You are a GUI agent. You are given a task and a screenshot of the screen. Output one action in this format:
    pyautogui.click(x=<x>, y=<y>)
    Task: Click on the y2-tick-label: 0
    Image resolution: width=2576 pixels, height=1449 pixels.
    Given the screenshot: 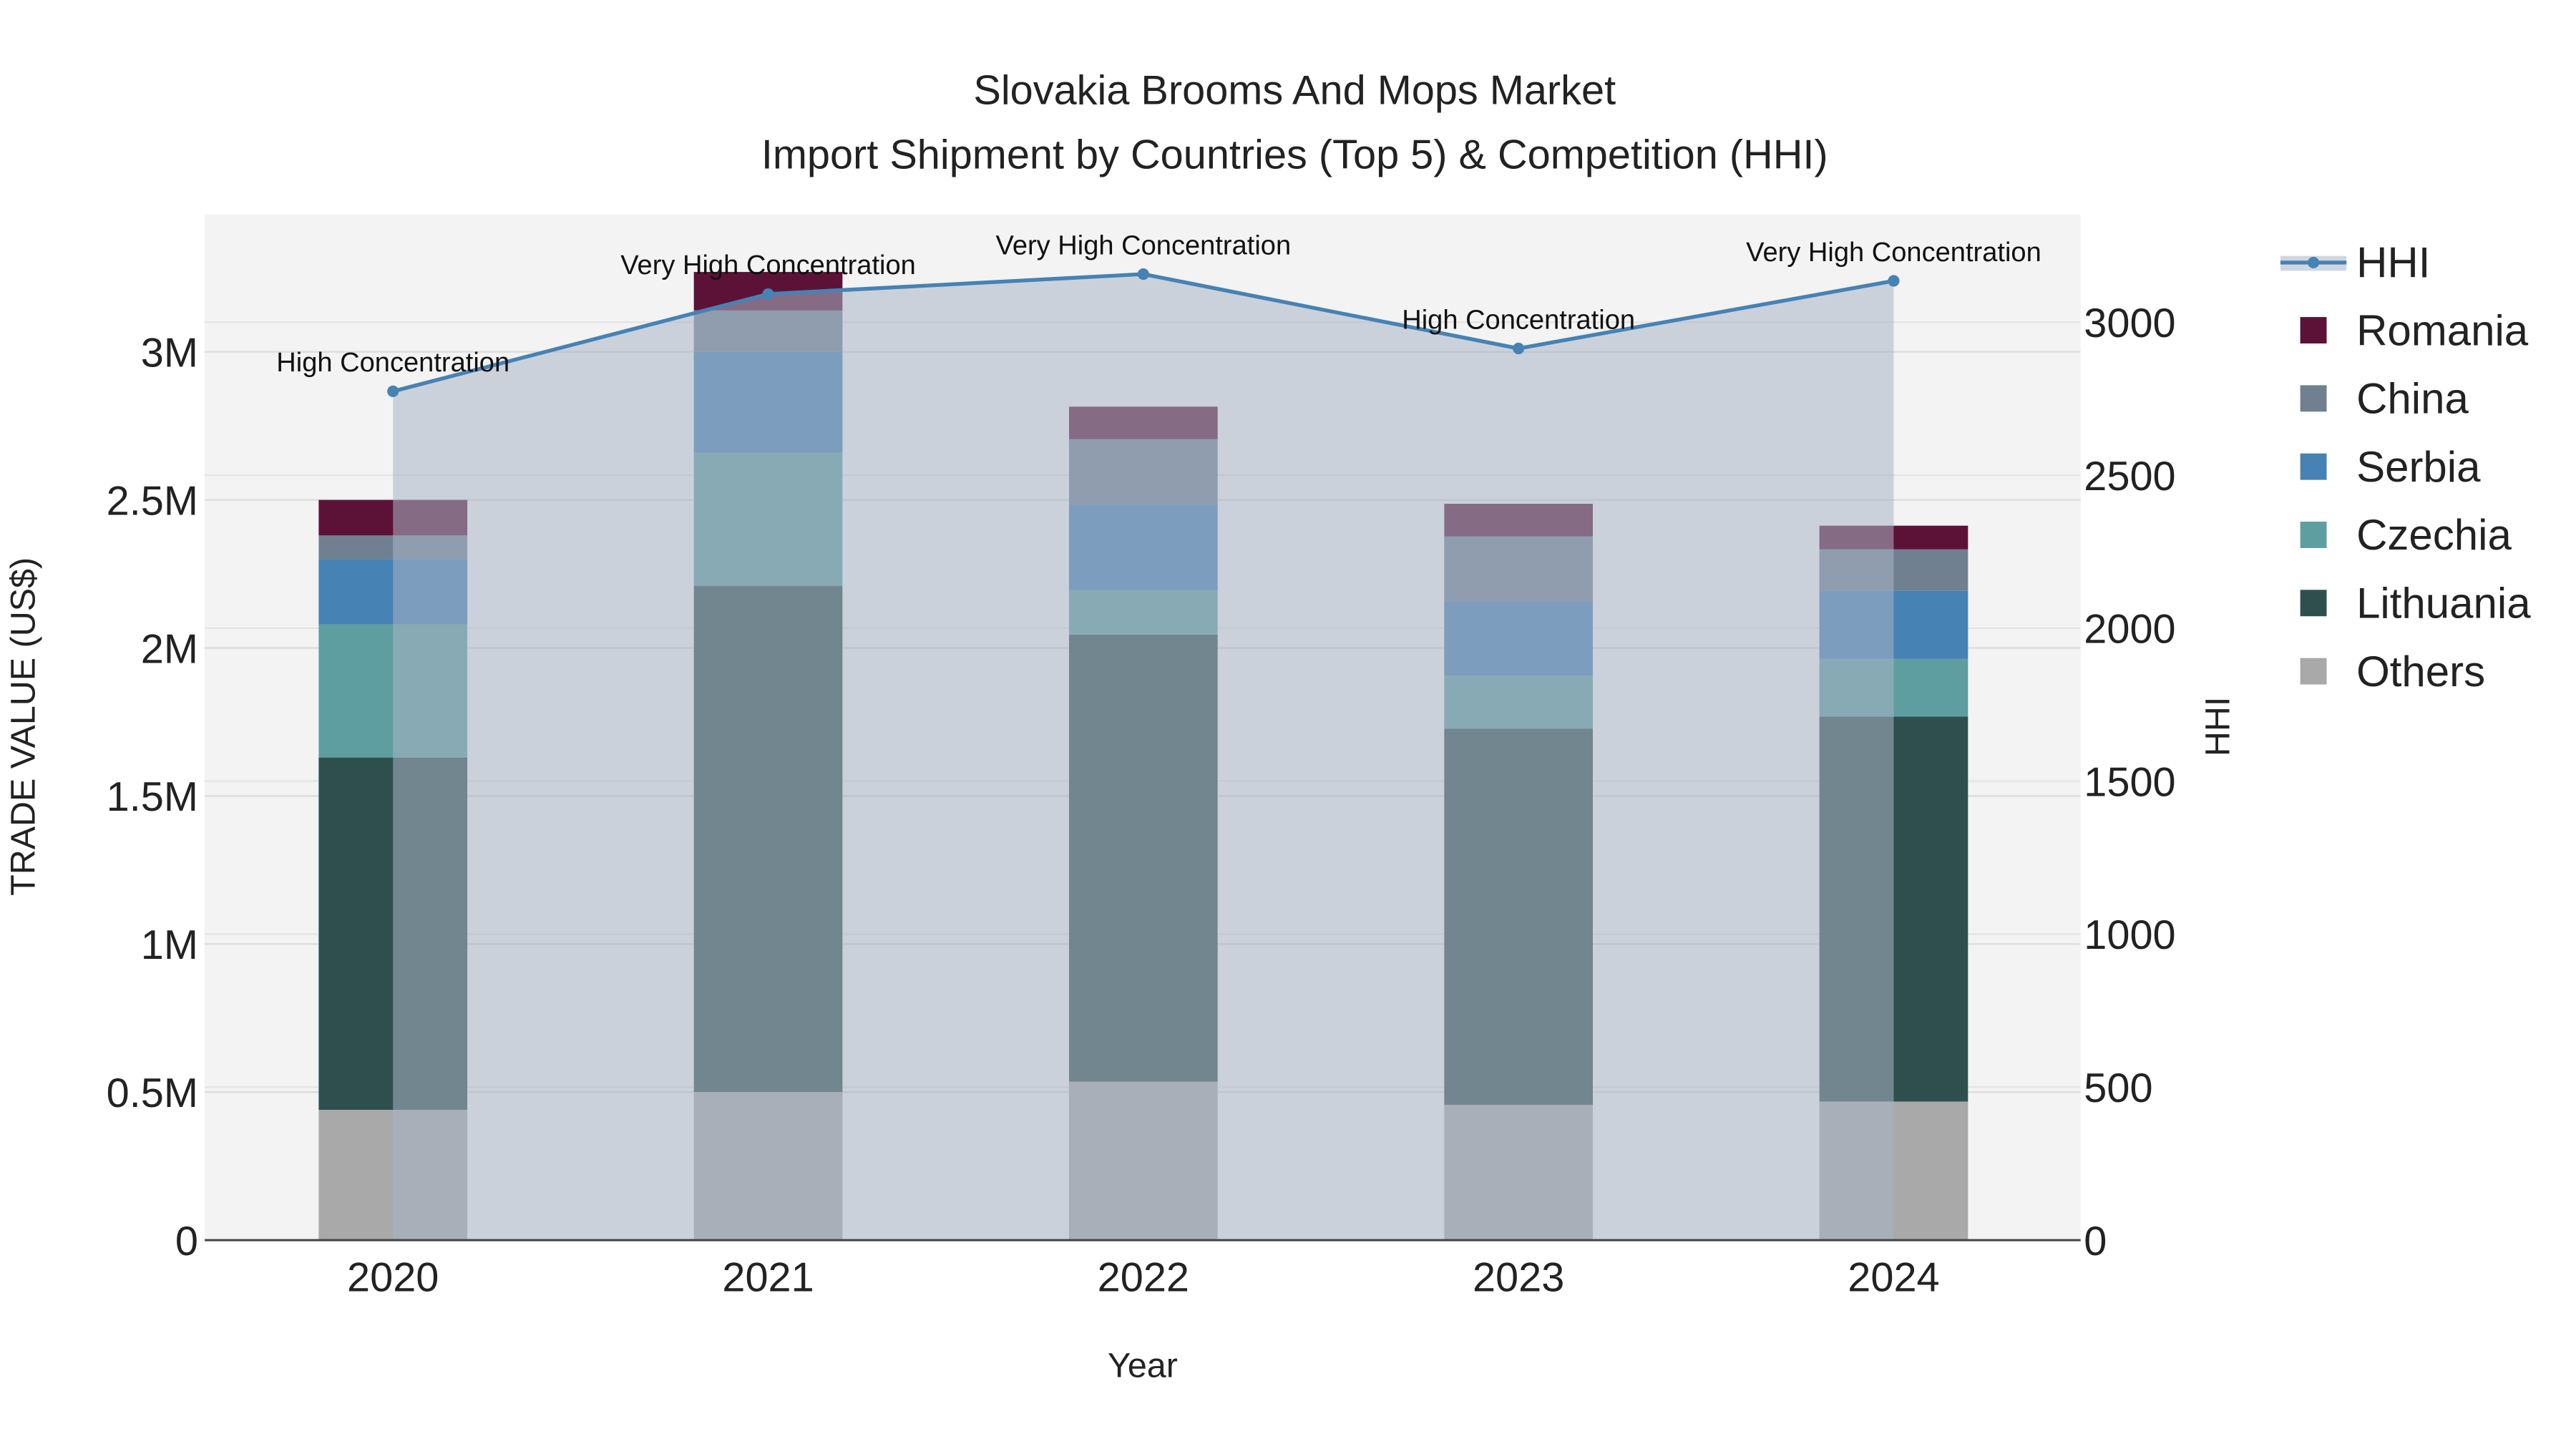 What is the action you would take?
    pyautogui.click(x=2095, y=1241)
    